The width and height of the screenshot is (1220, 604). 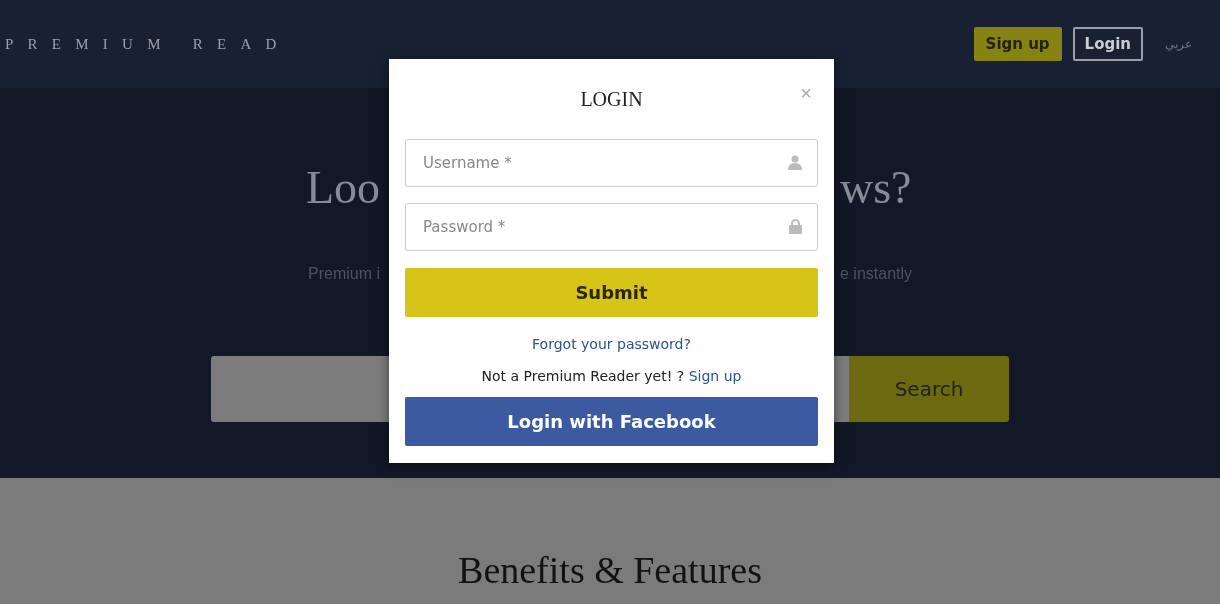 What do you see at coordinates (715, 376) in the screenshot?
I see `sign-up-link: Sign up` at bounding box center [715, 376].